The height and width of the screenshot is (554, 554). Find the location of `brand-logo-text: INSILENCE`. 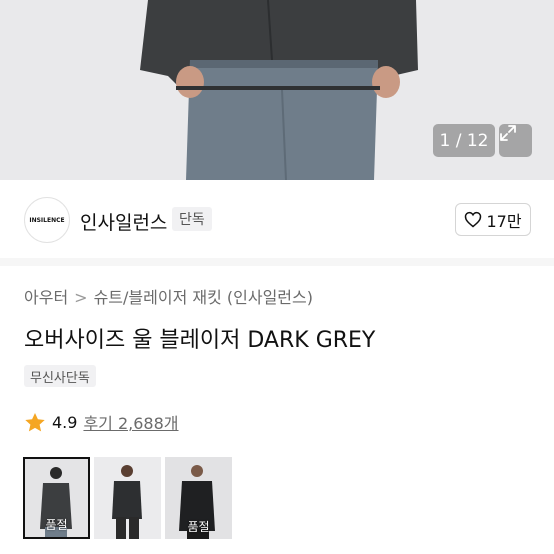

brand-logo-text: INSILENCE is located at coordinates (47, 220).